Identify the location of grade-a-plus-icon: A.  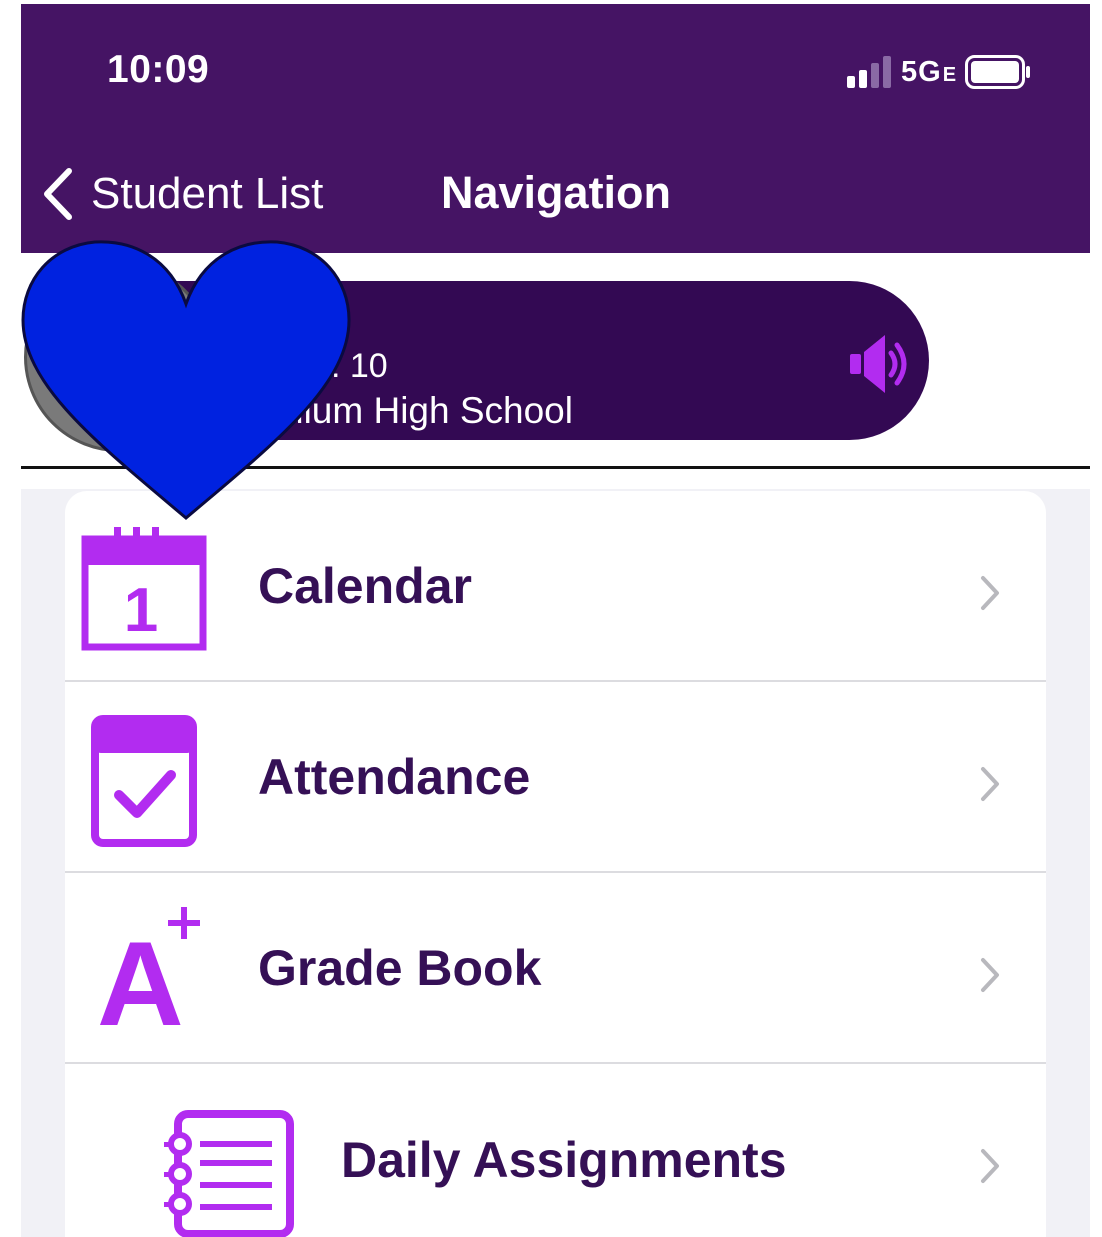
(148, 968).